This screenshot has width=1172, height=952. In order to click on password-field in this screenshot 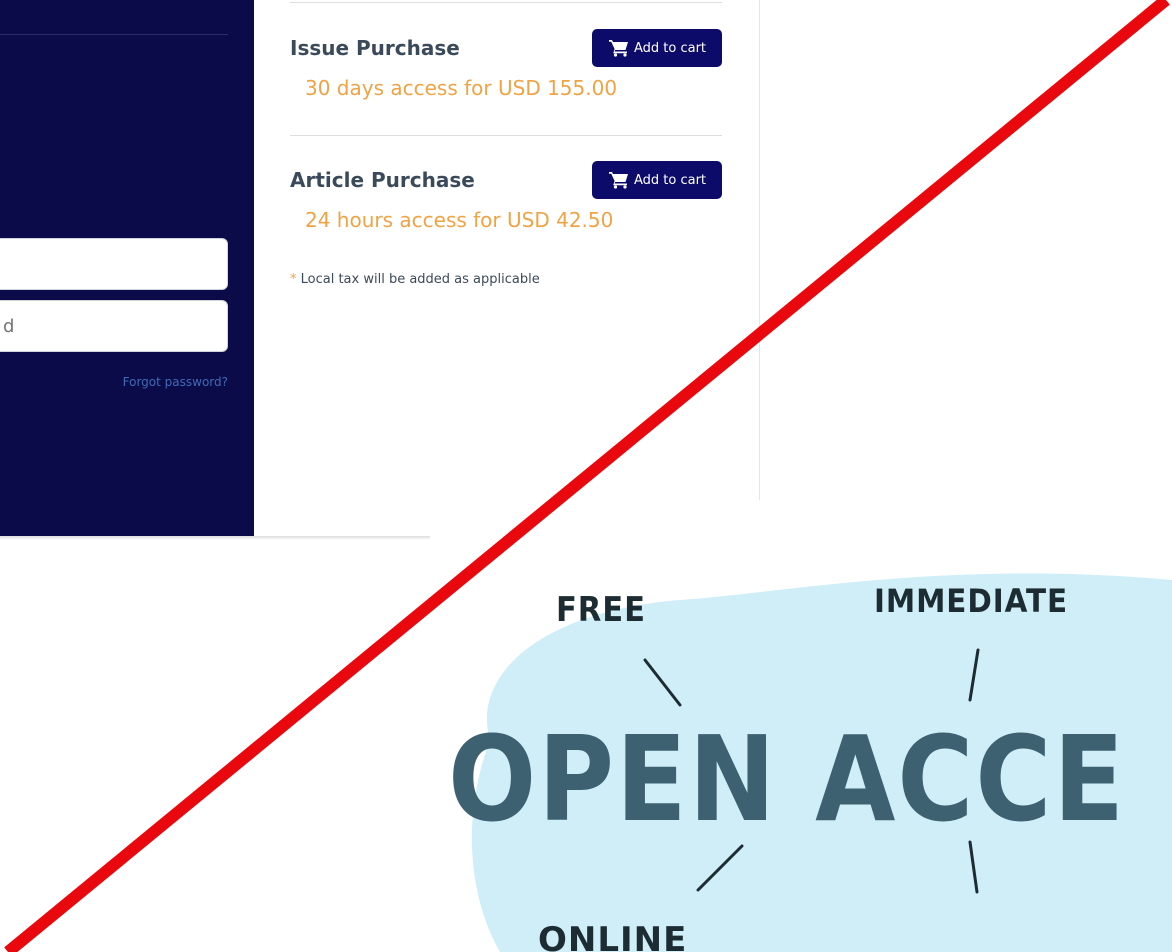, I will do `click(114, 326)`.